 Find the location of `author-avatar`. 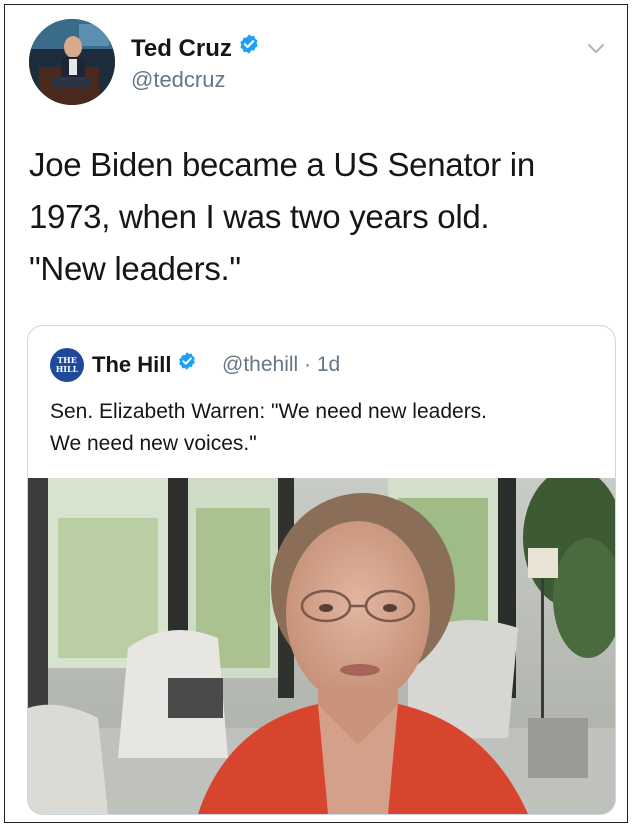

author-avatar is located at coordinates (72, 62).